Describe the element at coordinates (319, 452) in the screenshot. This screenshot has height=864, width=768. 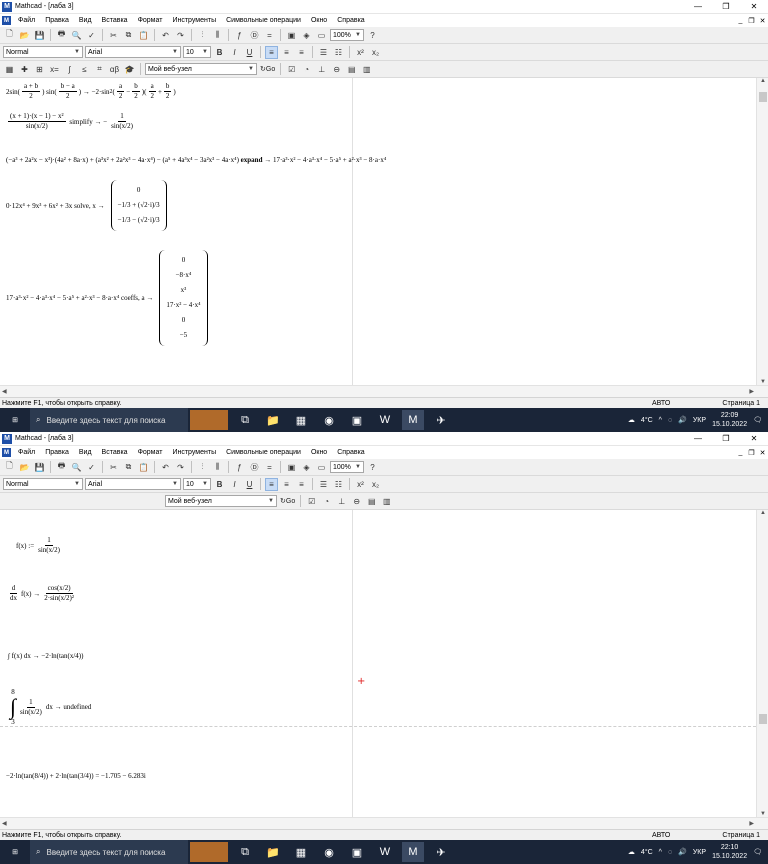
I see `menu-window: Окно` at that location.